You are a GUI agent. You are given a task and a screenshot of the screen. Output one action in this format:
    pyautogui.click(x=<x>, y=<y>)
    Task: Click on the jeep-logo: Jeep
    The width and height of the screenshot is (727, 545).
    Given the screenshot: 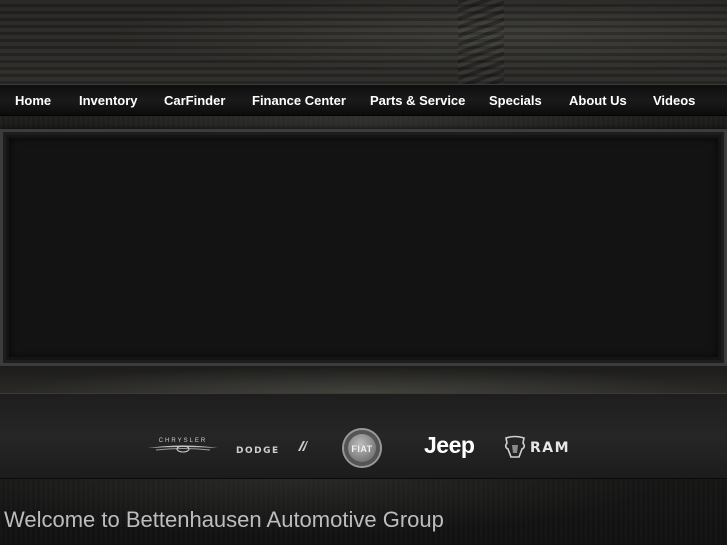 What is the action you would take?
    pyautogui.click(x=449, y=445)
    